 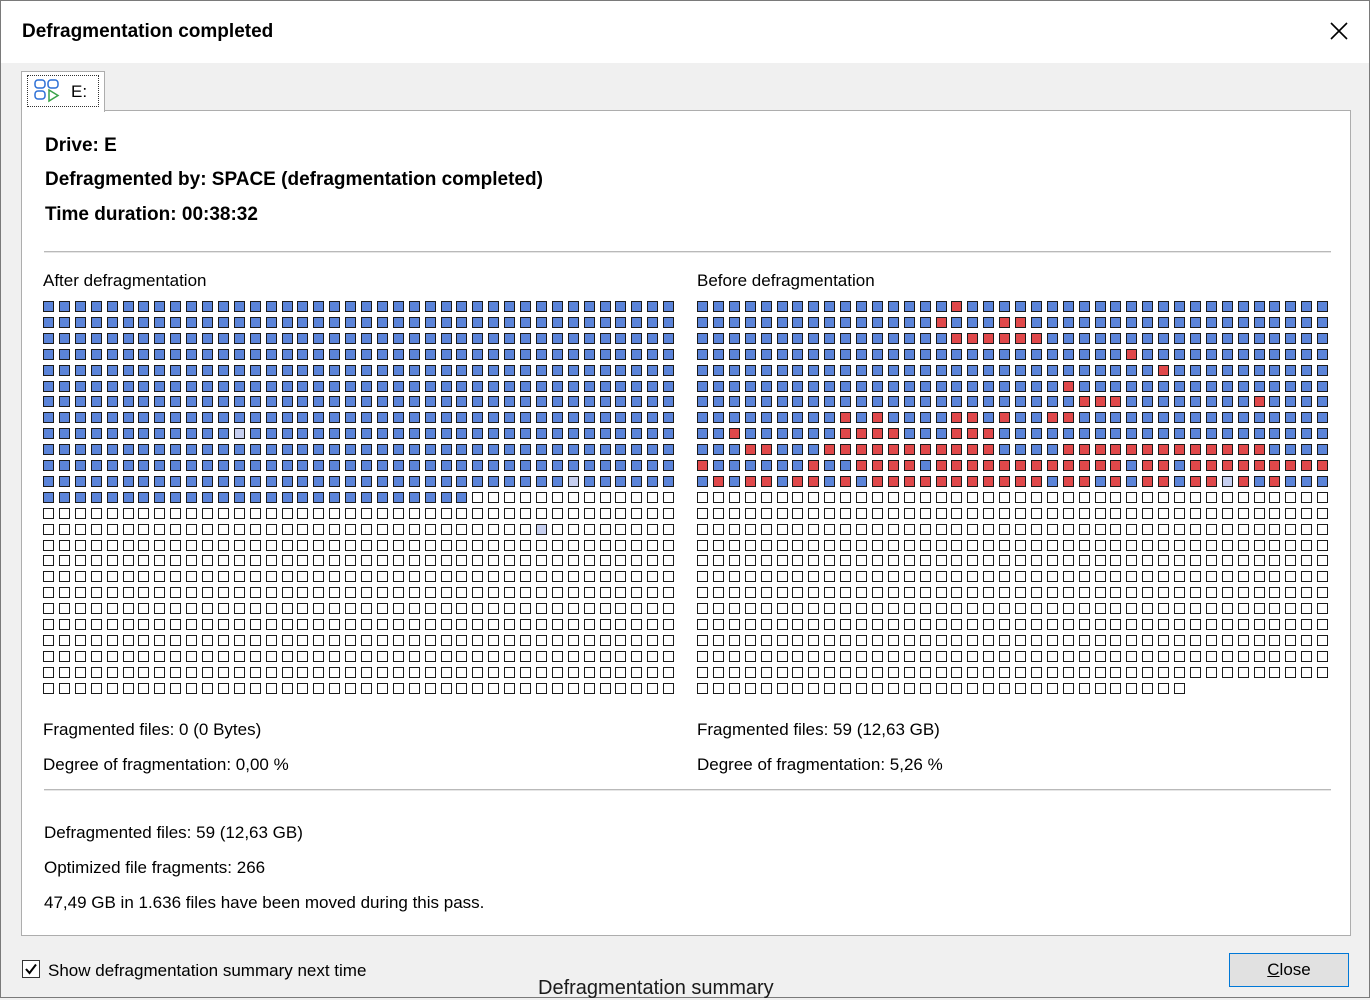 What do you see at coordinates (1289, 970) in the screenshot?
I see `close-button: Close` at bounding box center [1289, 970].